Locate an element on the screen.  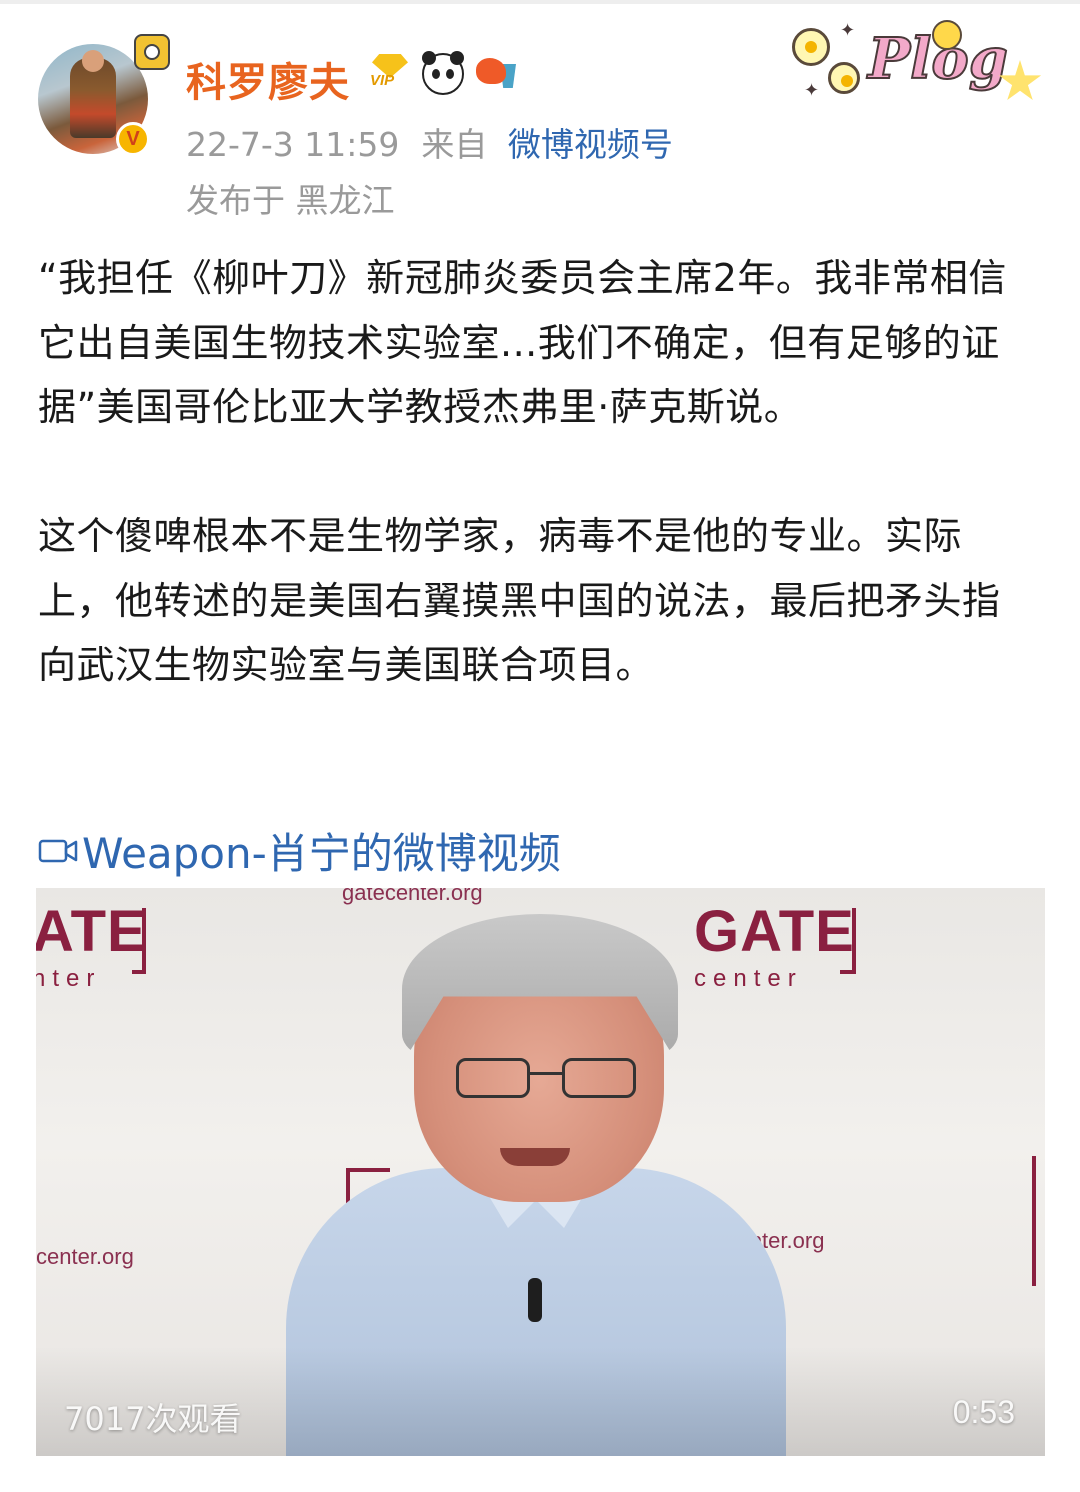
post-source-link: 微博视频号 is located at coordinates (590, 144).